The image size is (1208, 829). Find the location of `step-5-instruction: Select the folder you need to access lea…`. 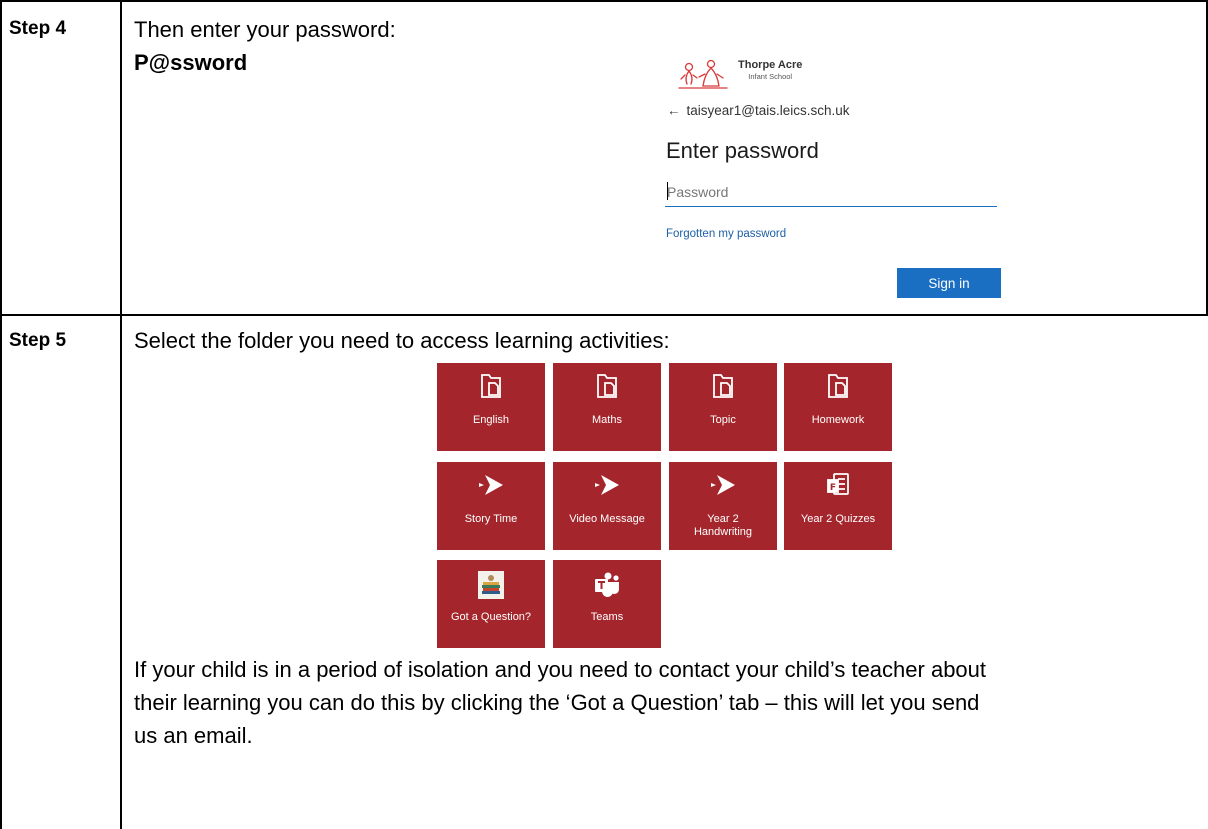

step-5-instruction: Select the folder you need to access lea… is located at coordinates (402, 340).